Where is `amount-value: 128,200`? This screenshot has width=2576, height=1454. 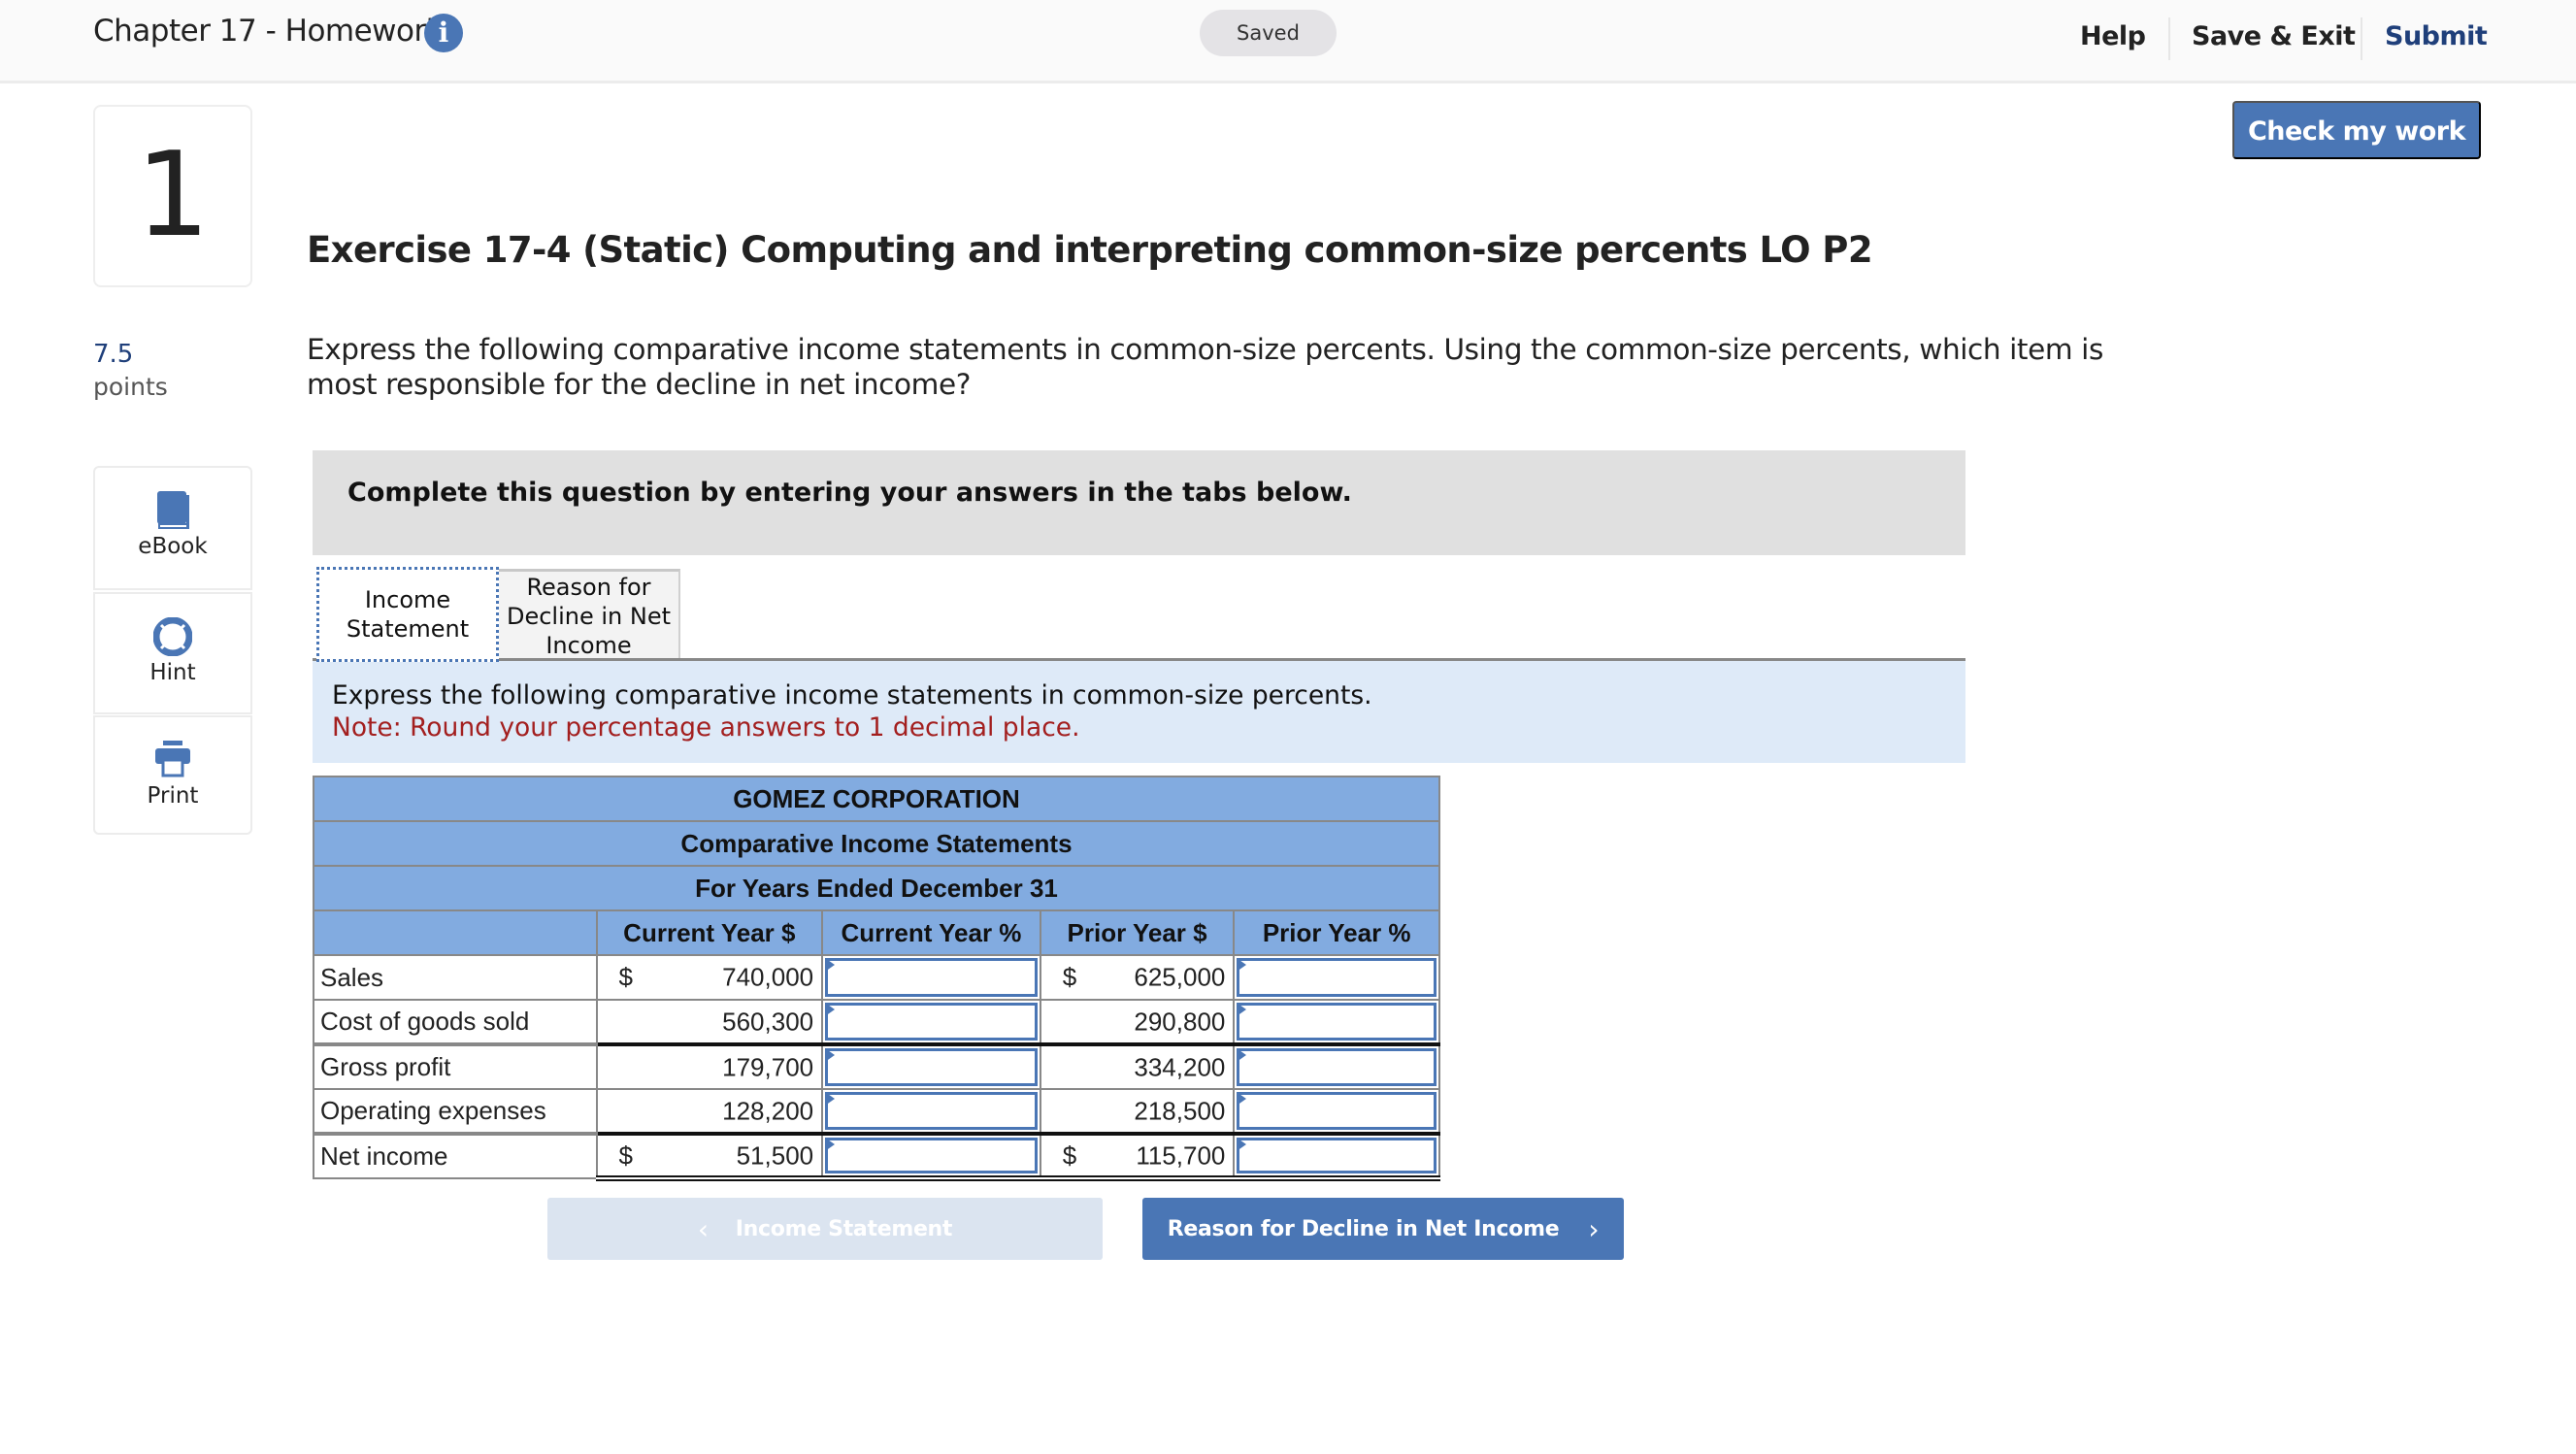 amount-value: 128,200 is located at coordinates (768, 1110).